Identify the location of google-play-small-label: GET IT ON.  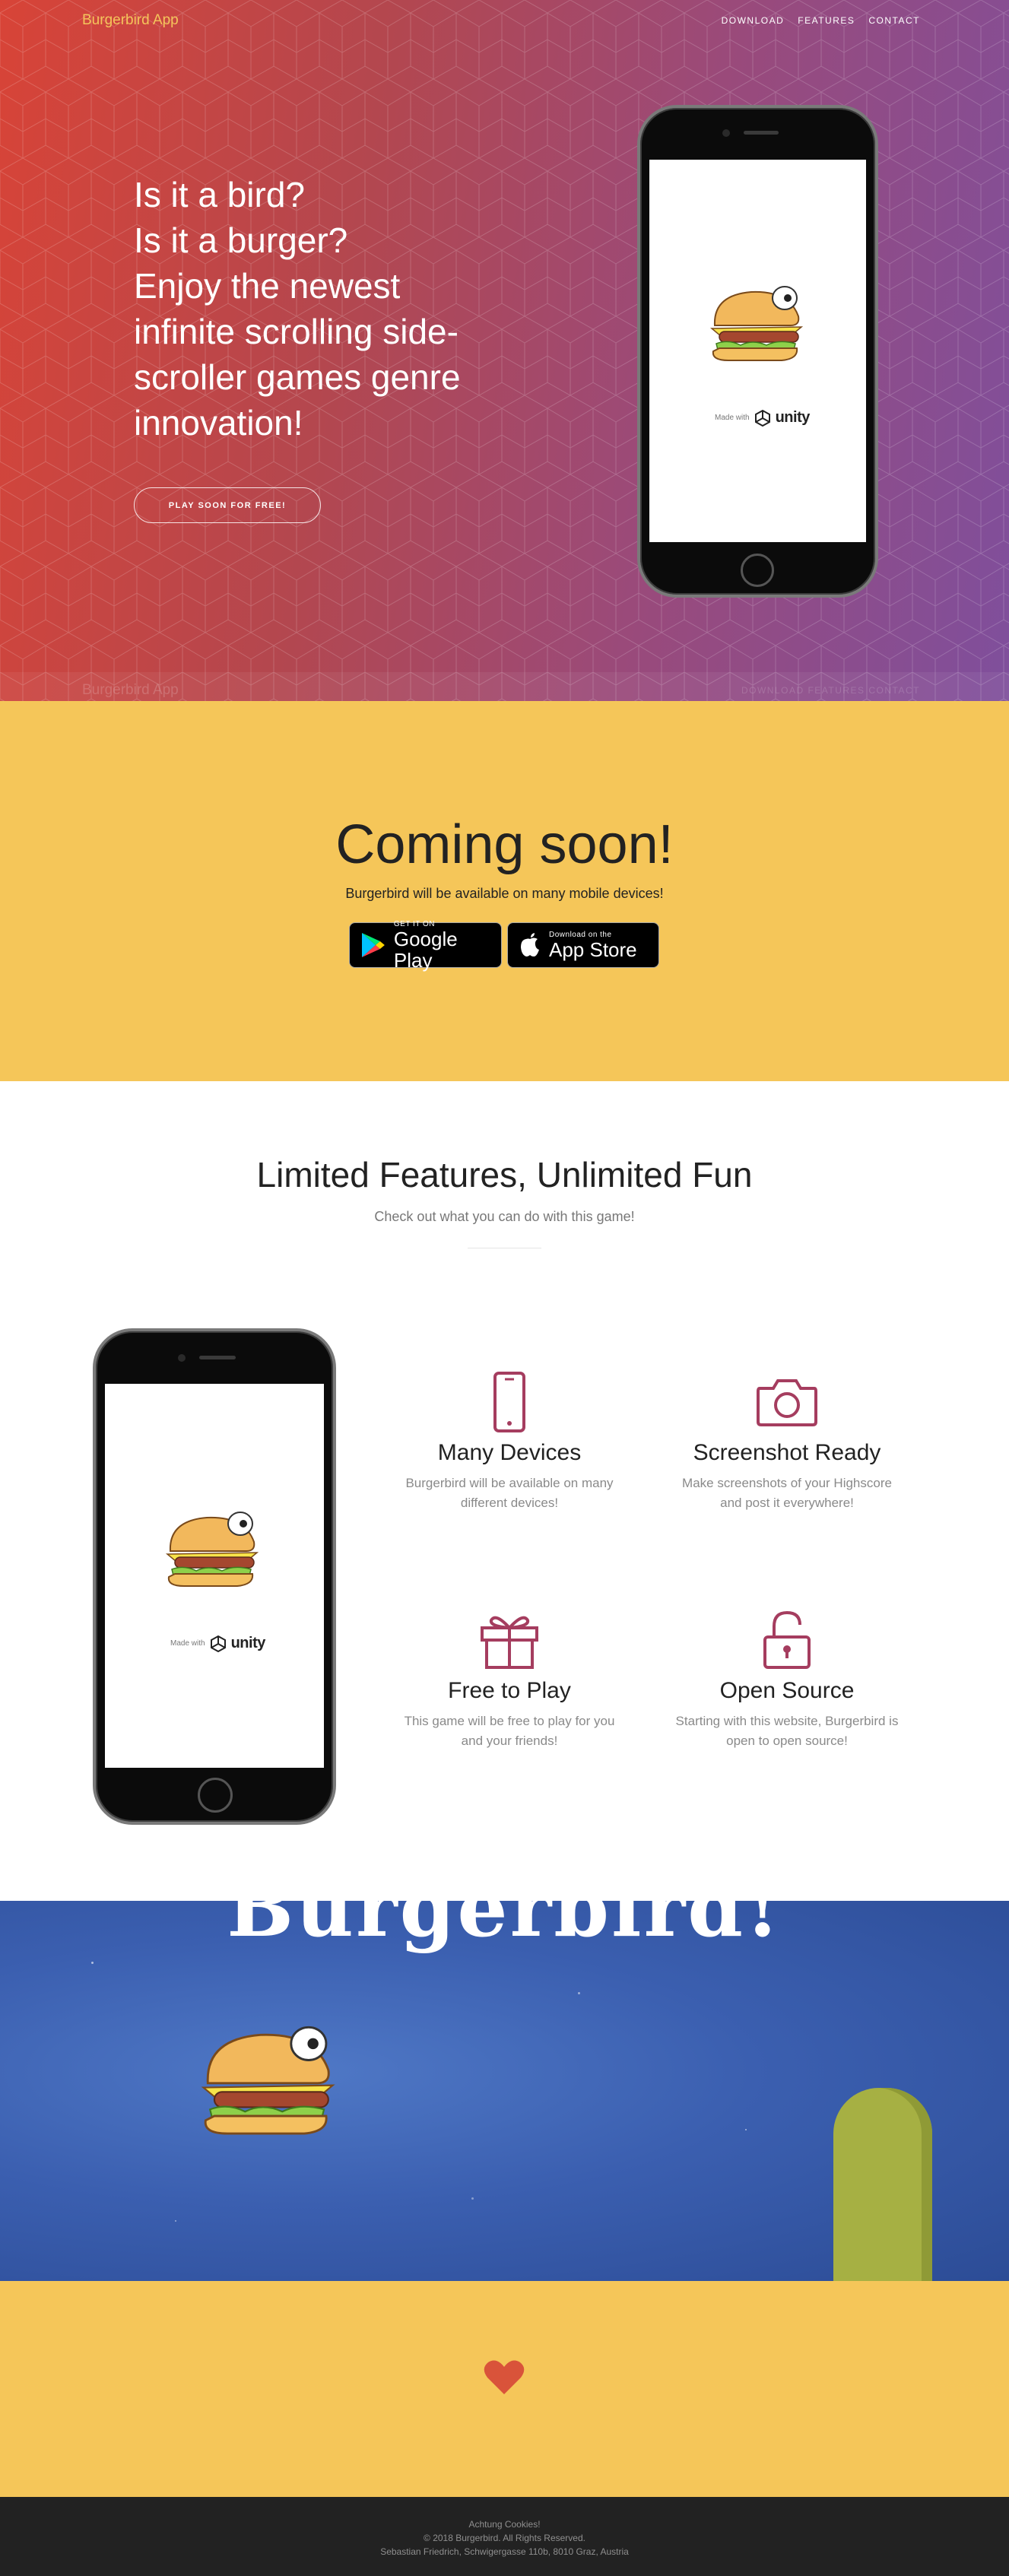
(414, 923).